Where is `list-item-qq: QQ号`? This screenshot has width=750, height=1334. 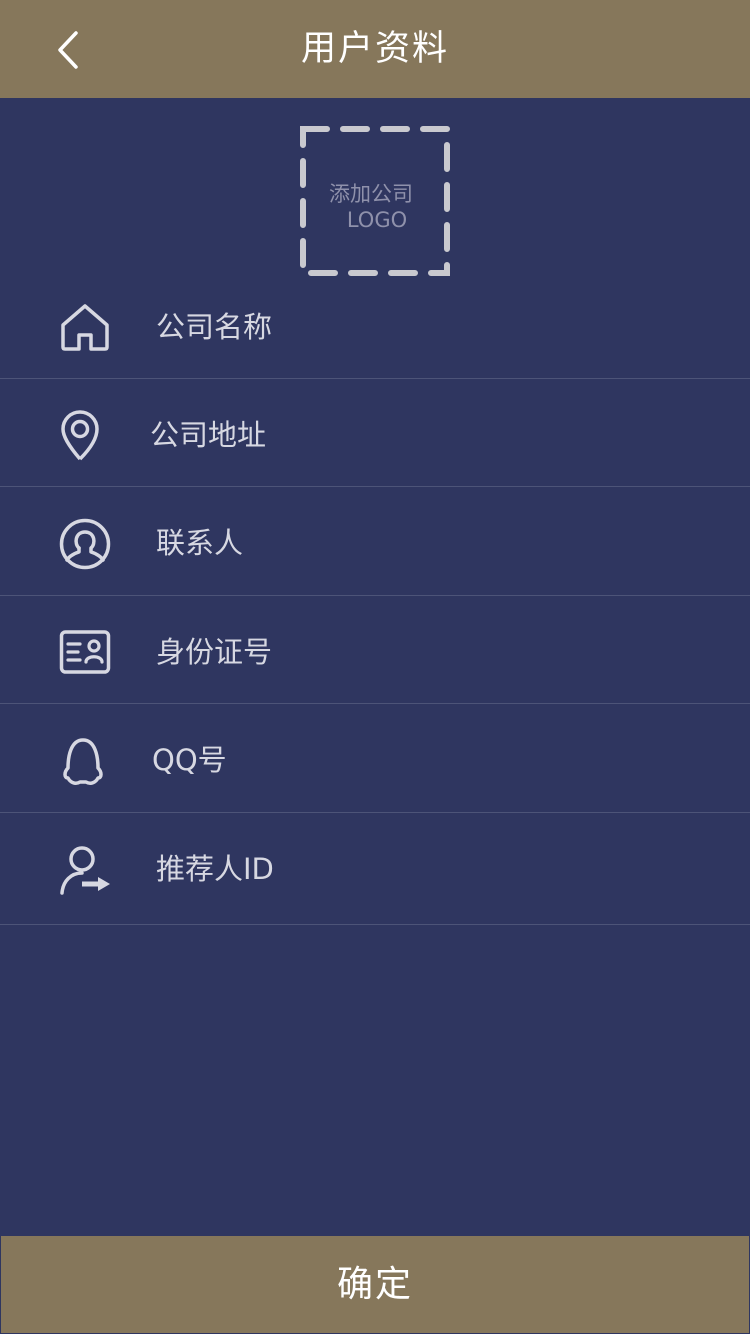
list-item-qq: QQ号 is located at coordinates (375, 758).